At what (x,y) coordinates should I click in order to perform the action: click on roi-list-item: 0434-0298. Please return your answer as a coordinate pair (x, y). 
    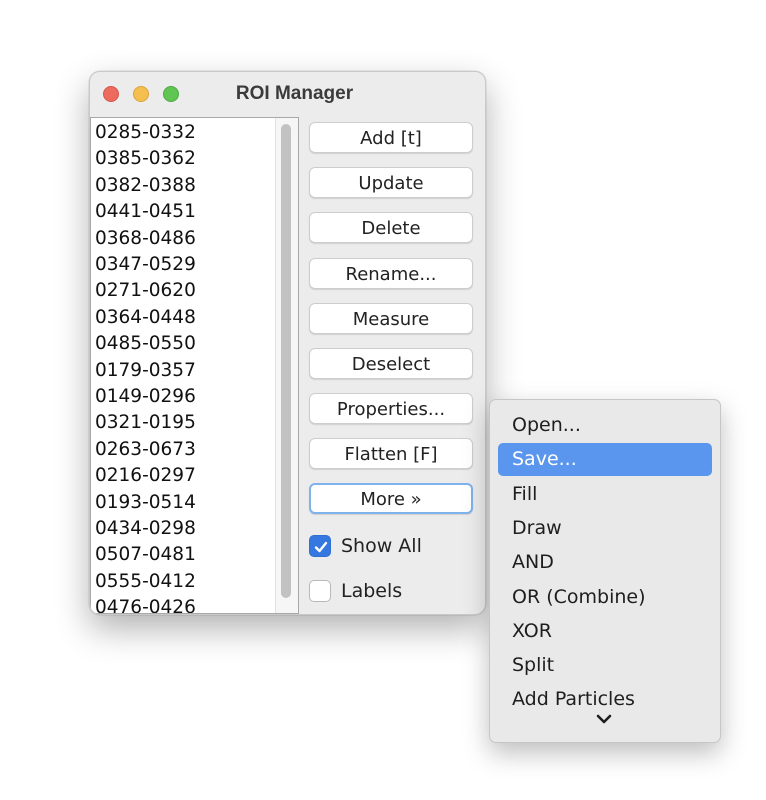
    Looking at the image, I should click on (145, 529).